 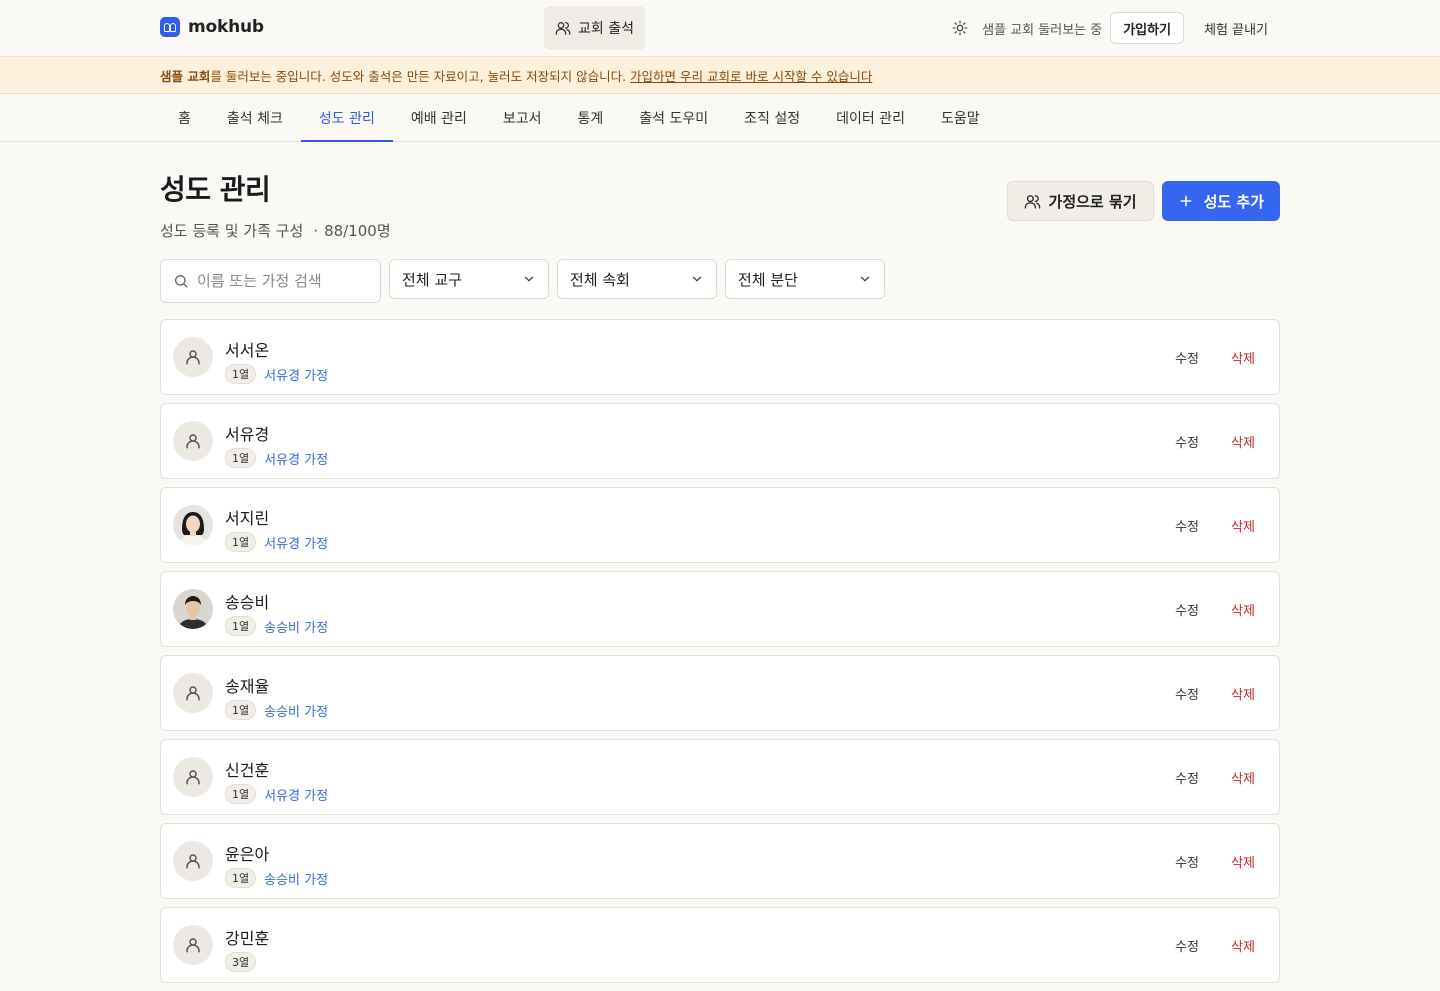 I want to click on brand: mokhub, so click(x=212, y=27).